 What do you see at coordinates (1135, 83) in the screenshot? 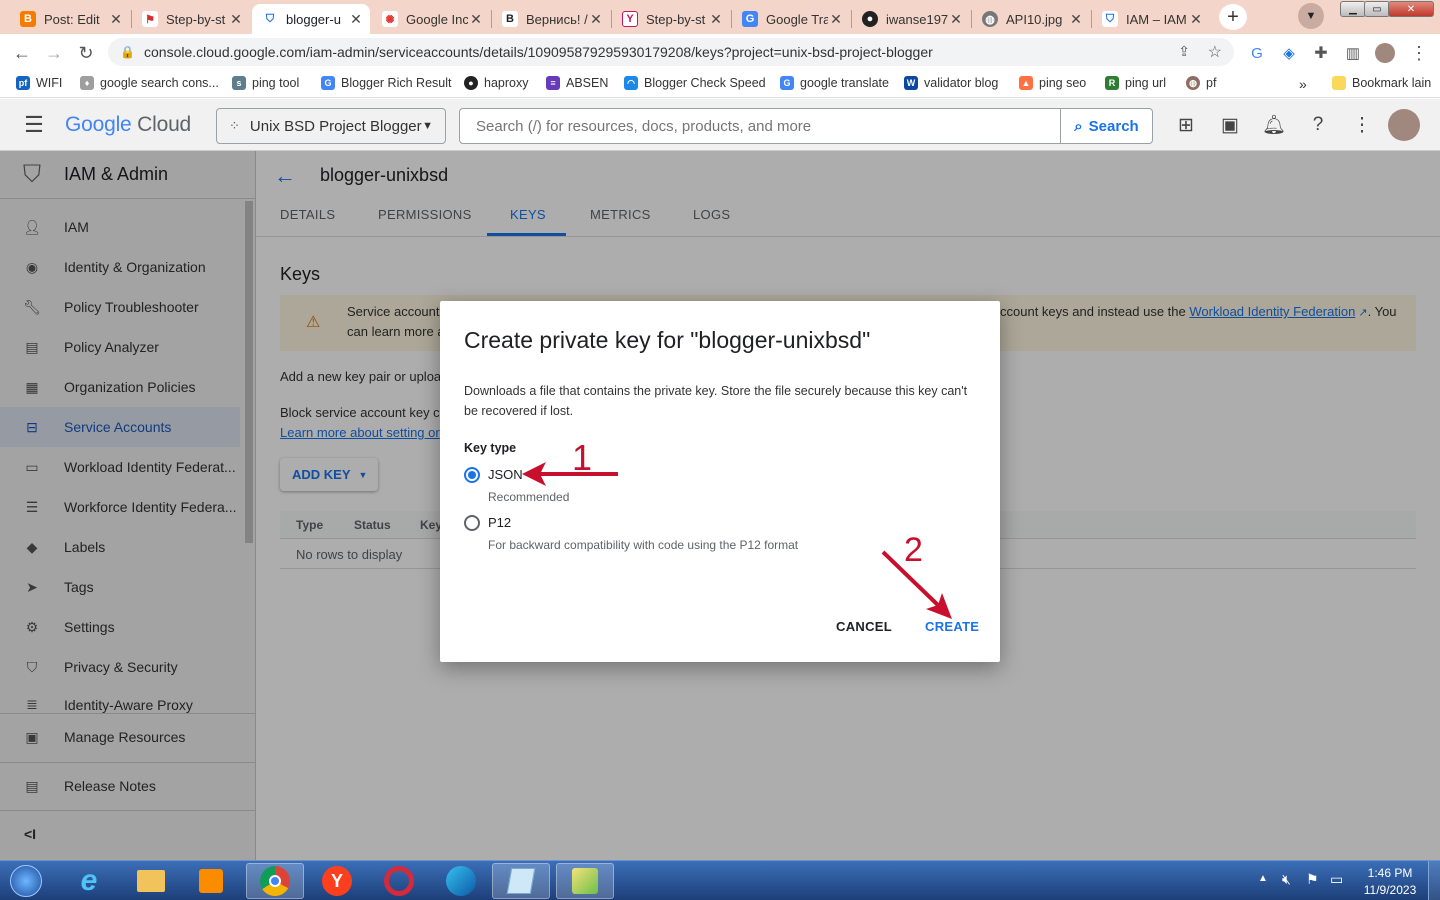
I see `bookmark-item: Rping url` at bounding box center [1135, 83].